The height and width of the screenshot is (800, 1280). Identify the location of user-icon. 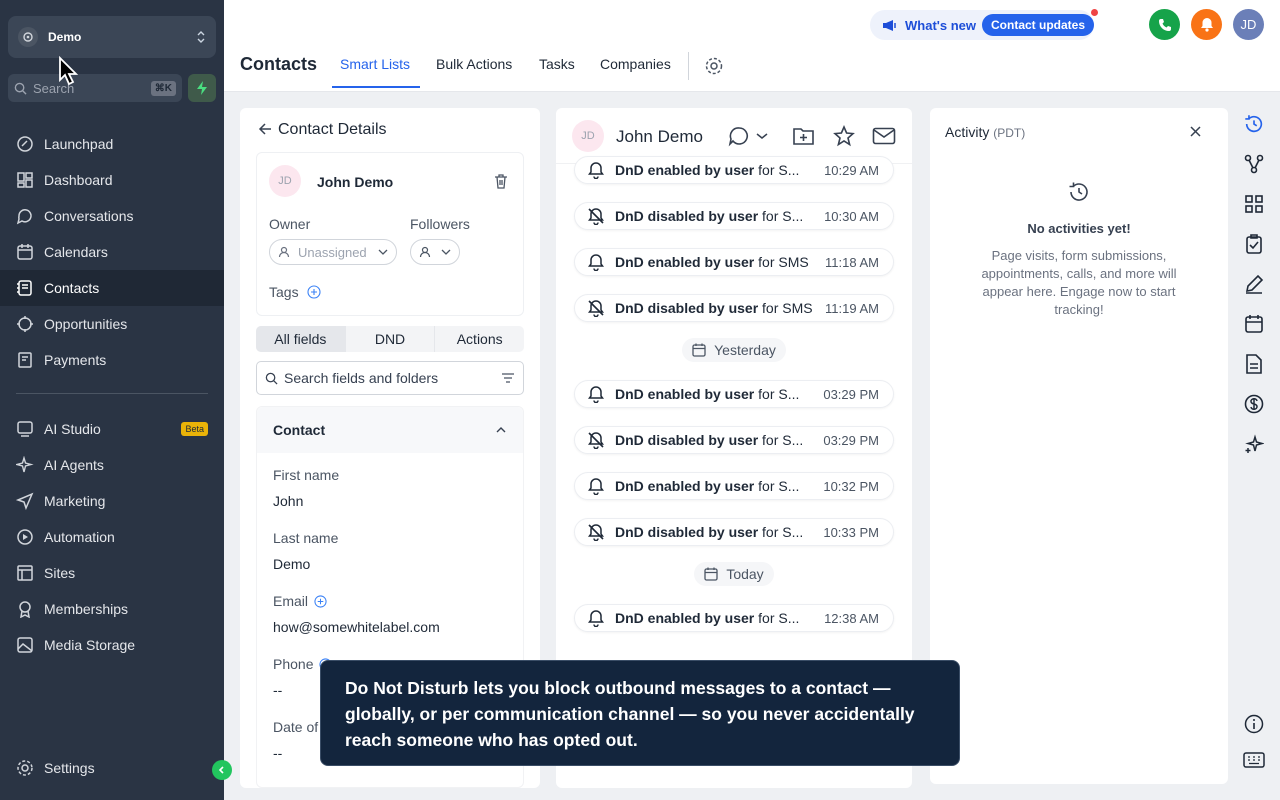
(284, 252).